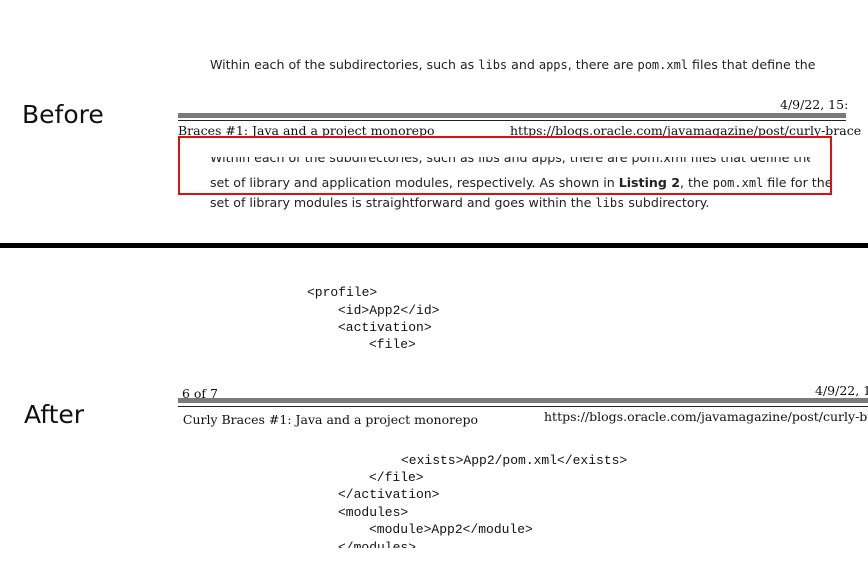 The image size is (868, 582). What do you see at coordinates (523, 64) in the screenshot?
I see `text-run: and` at bounding box center [523, 64].